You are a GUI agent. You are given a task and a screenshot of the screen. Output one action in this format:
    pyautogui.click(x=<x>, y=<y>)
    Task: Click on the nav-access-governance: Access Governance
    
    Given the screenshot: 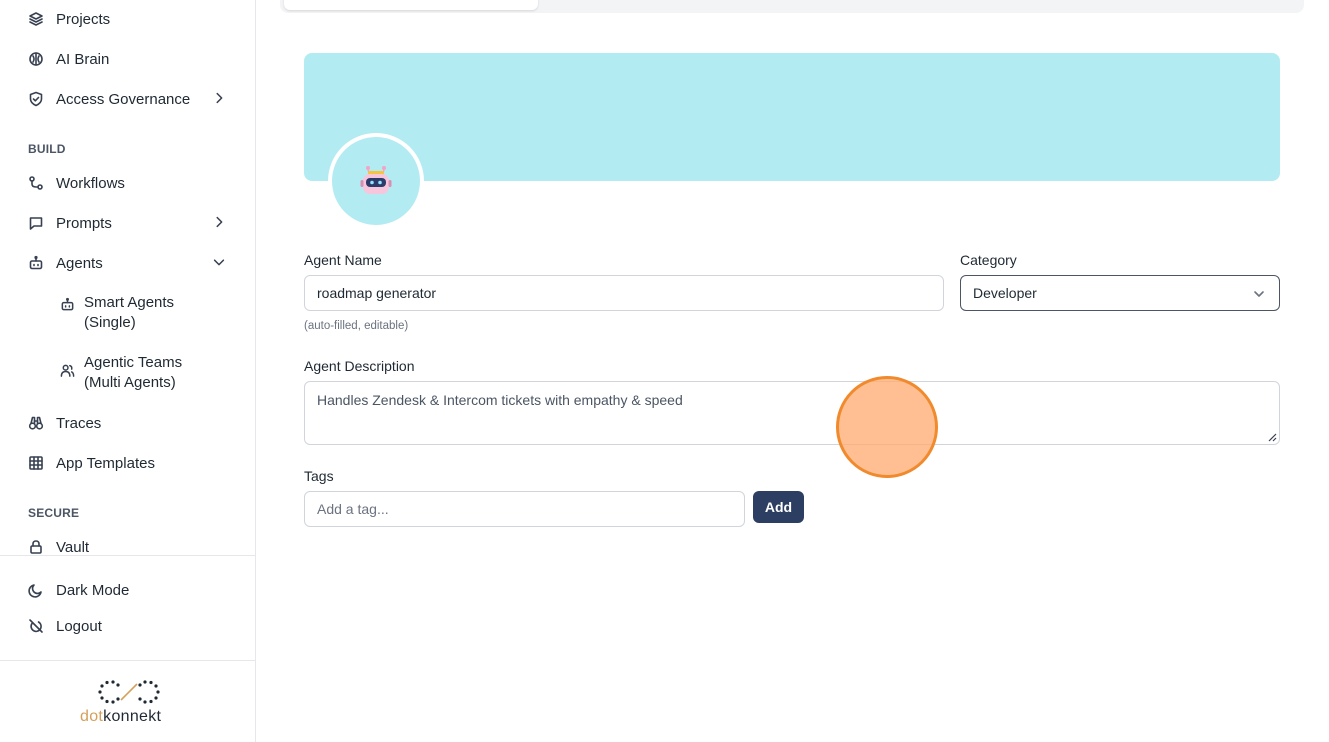 What is the action you would take?
    pyautogui.click(x=128, y=99)
    